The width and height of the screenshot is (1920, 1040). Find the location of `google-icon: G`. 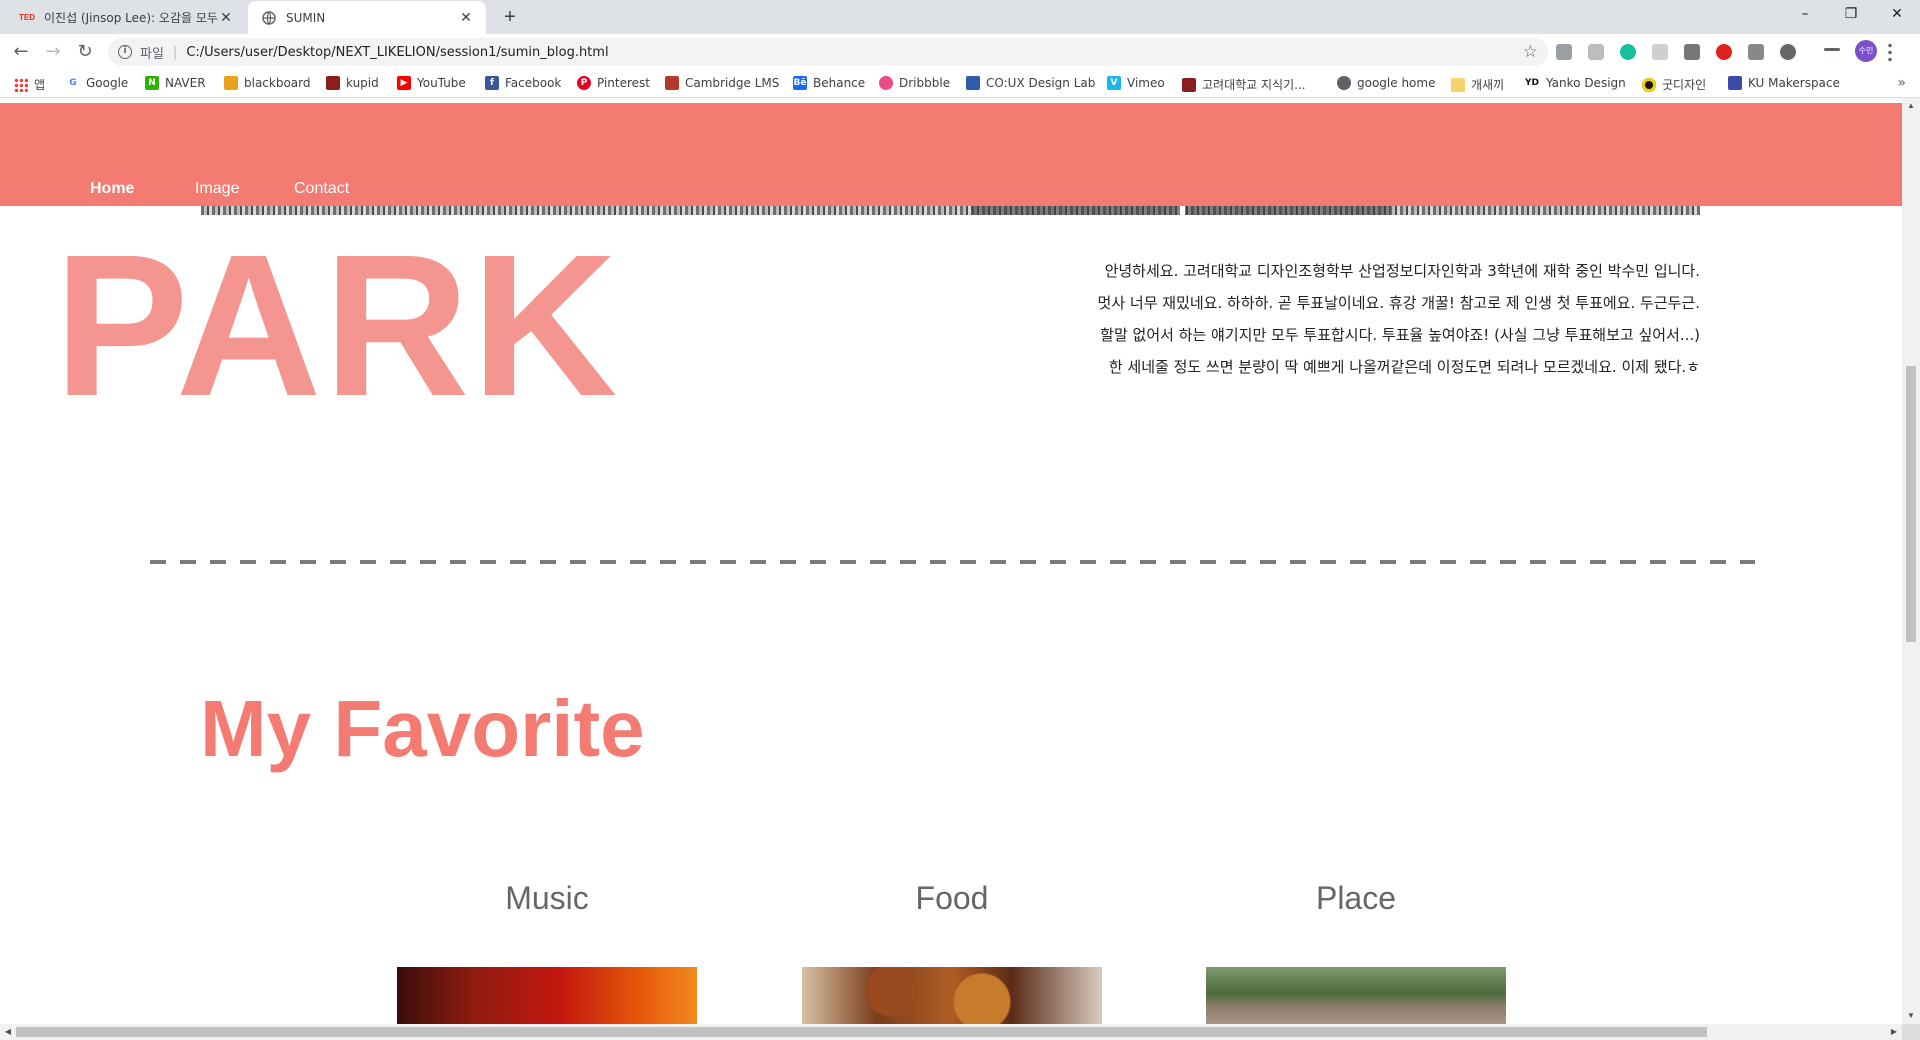

google-icon: G is located at coordinates (73, 83).